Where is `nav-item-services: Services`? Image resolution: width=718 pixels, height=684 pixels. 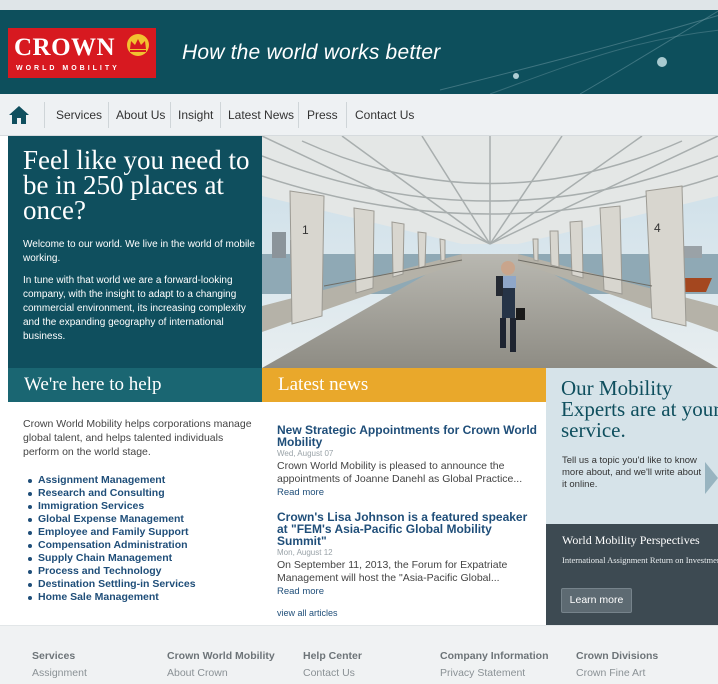 nav-item-services: Services is located at coordinates (79, 115).